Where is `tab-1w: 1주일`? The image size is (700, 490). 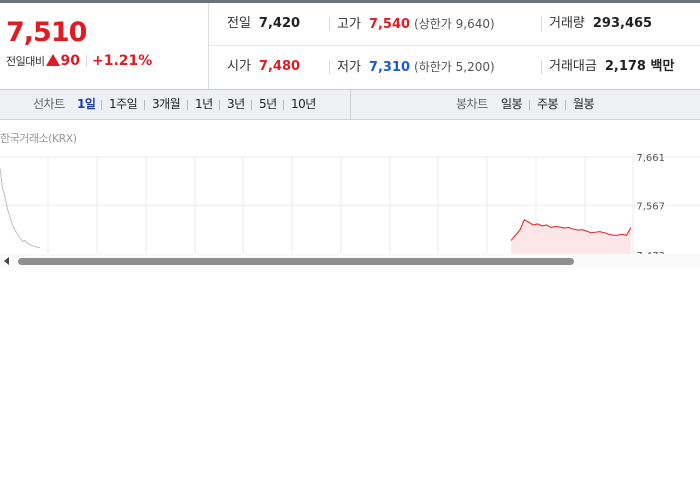 tab-1w: 1주일 is located at coordinates (123, 104).